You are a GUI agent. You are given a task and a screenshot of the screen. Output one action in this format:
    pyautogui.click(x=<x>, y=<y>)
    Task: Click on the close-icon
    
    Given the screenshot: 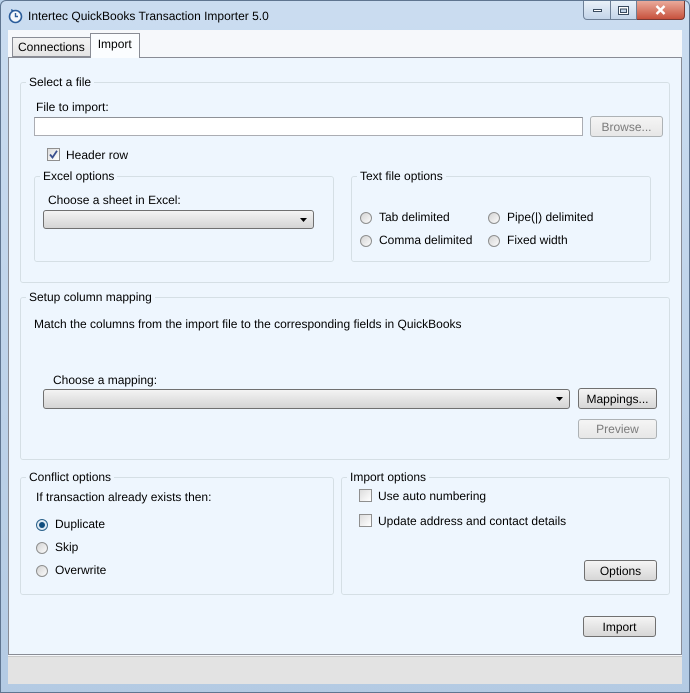 What is the action you would take?
    pyautogui.click(x=660, y=10)
    